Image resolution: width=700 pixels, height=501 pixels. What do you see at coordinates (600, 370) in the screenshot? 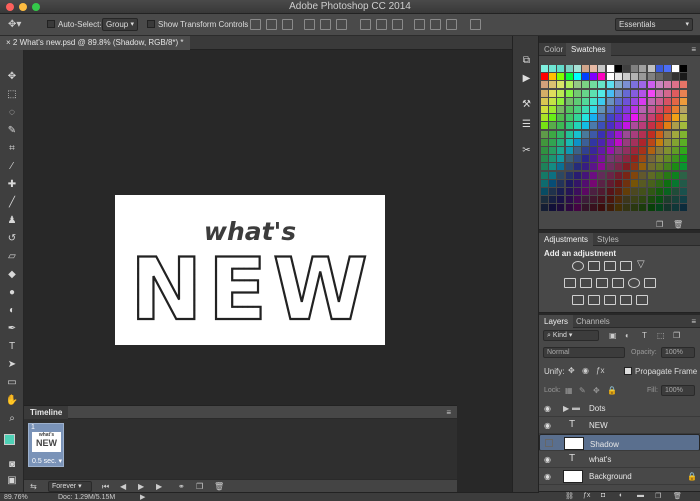
I see `unify-style-icon: ƒx` at bounding box center [600, 370].